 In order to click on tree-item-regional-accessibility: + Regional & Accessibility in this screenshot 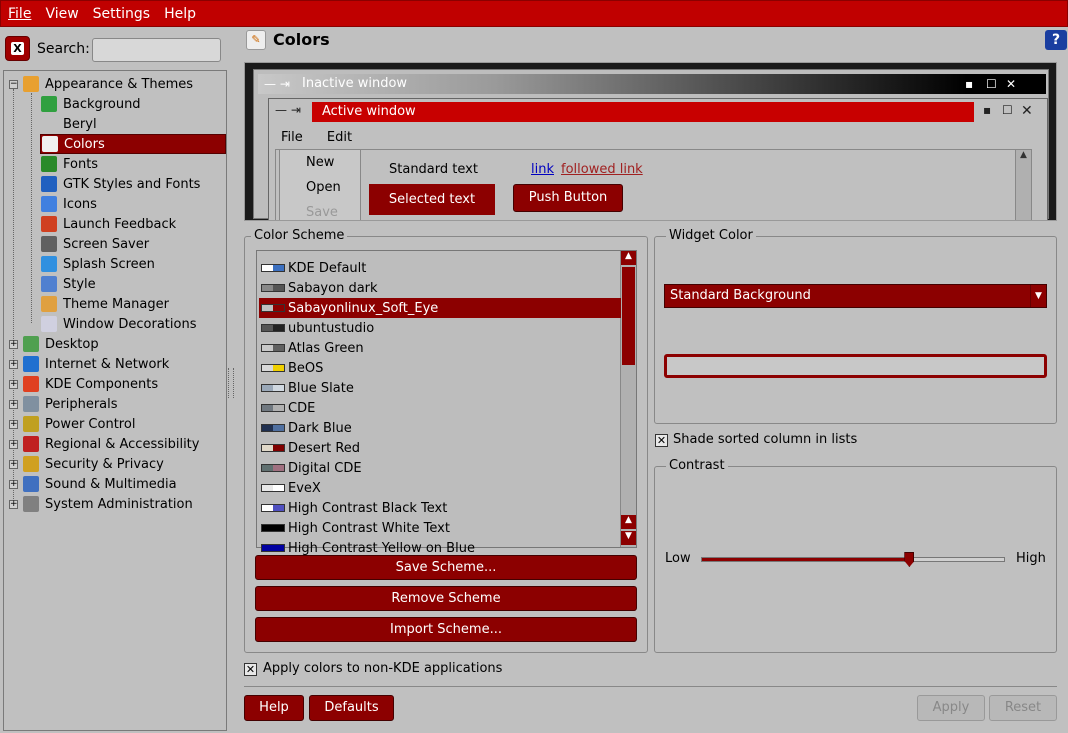, I will do `click(114, 444)`.